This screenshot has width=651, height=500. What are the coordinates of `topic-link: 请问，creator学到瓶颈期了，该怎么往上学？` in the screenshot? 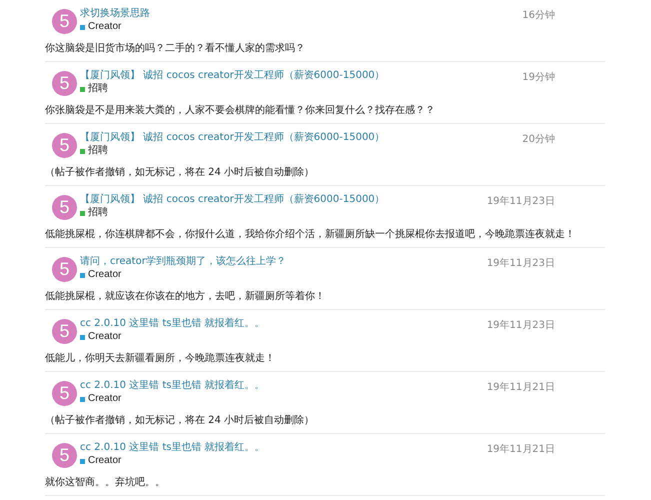 It's located at (283, 261).